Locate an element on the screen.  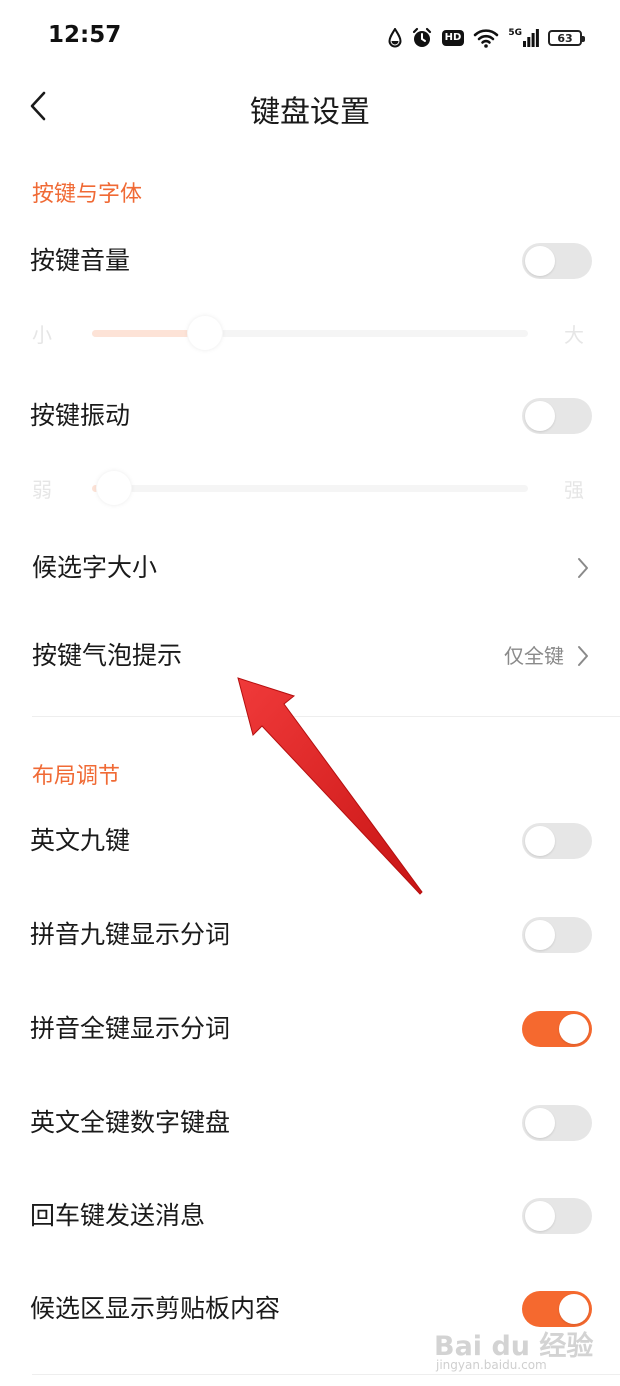
setting-row-pinyin-9key-segment: 拼音九键显示分词 is located at coordinates (310, 935).